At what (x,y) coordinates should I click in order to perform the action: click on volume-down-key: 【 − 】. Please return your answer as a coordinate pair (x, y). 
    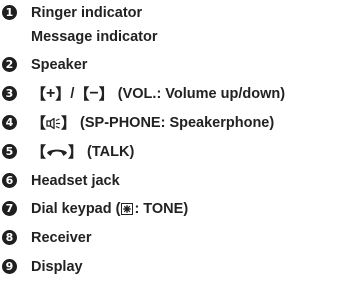
    Looking at the image, I should click on (93, 94).